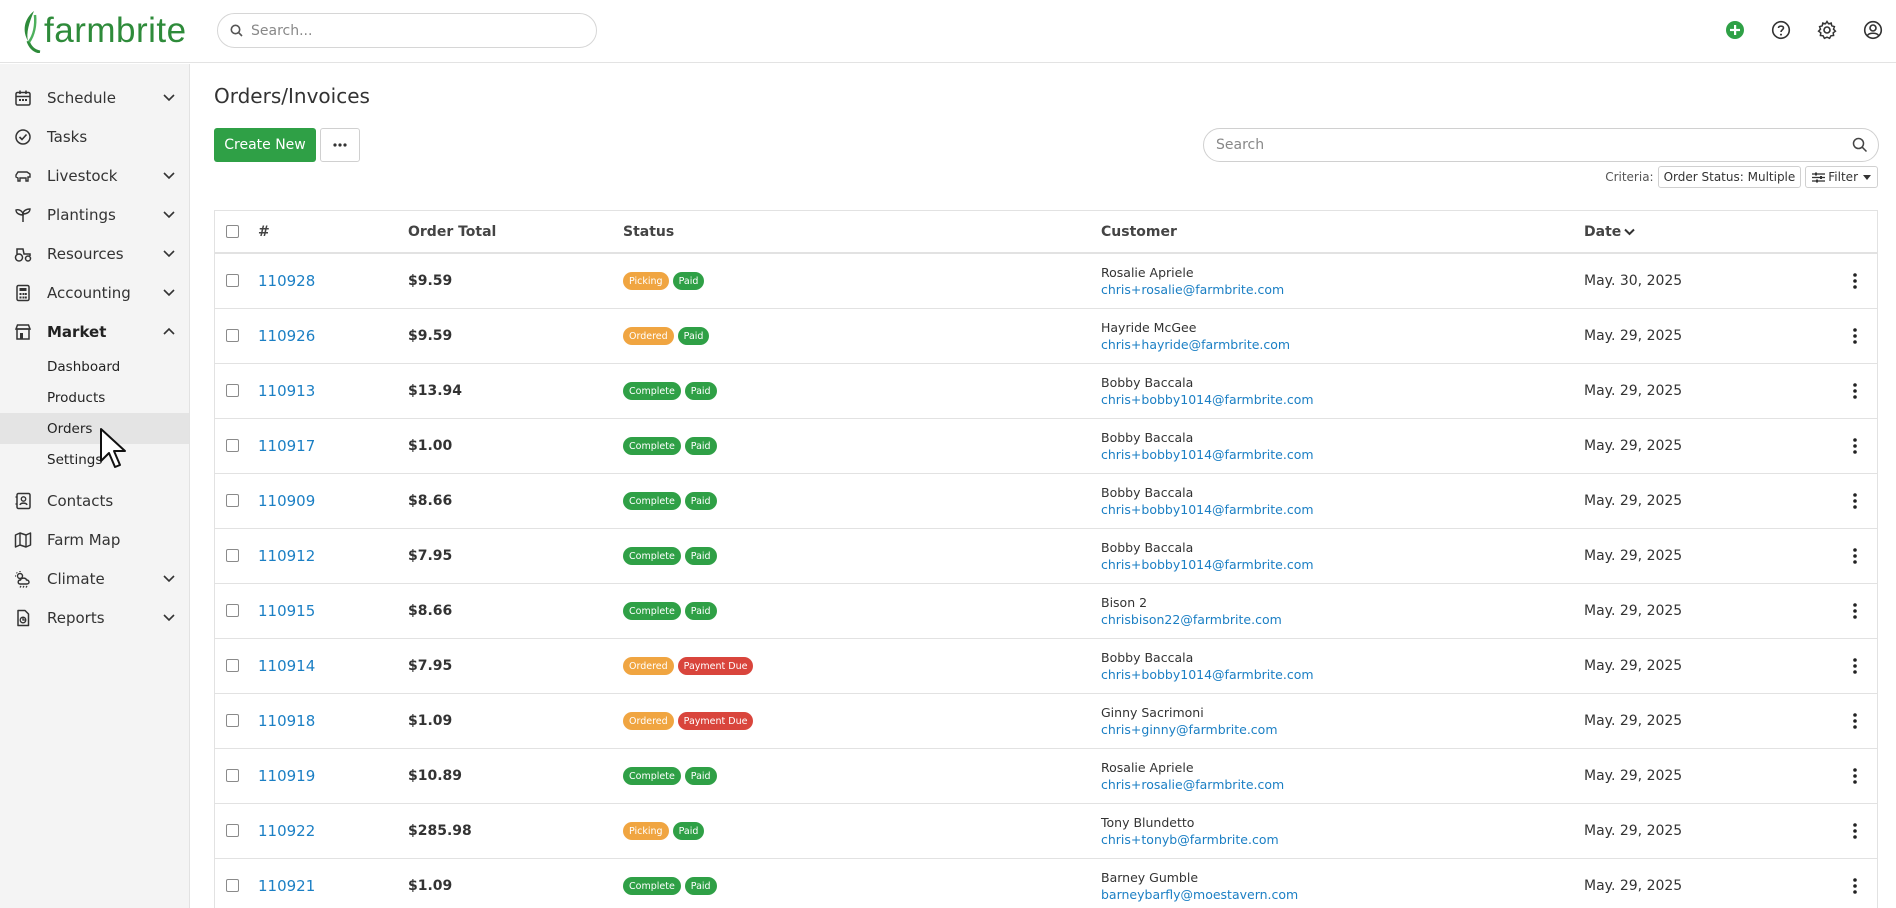 This screenshot has height=908, width=1896. I want to click on orders-search, so click(1541, 145).